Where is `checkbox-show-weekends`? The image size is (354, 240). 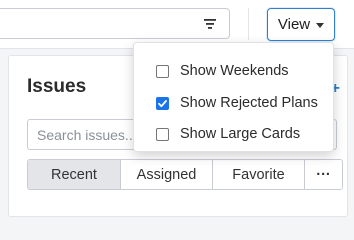 checkbox-show-weekends is located at coordinates (162, 71).